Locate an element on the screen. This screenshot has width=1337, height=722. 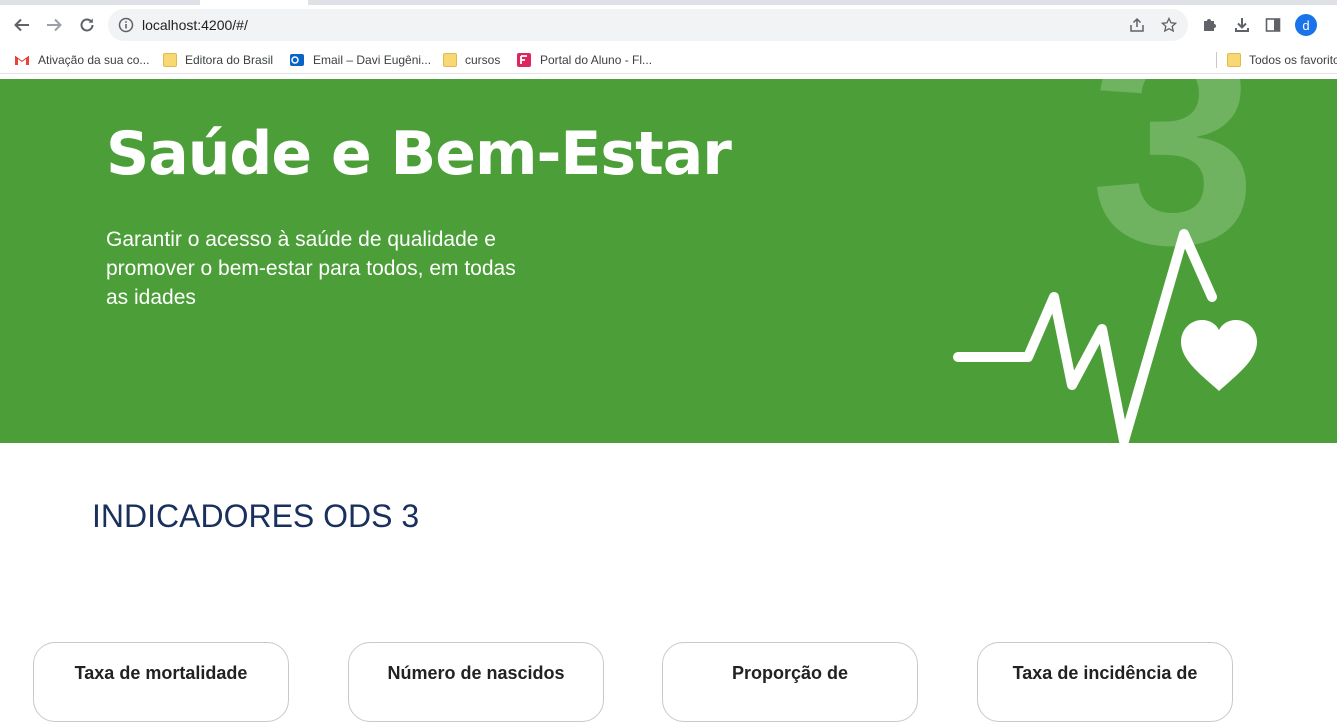
heartbeat-heart-icon is located at coordinates (1105, 336).